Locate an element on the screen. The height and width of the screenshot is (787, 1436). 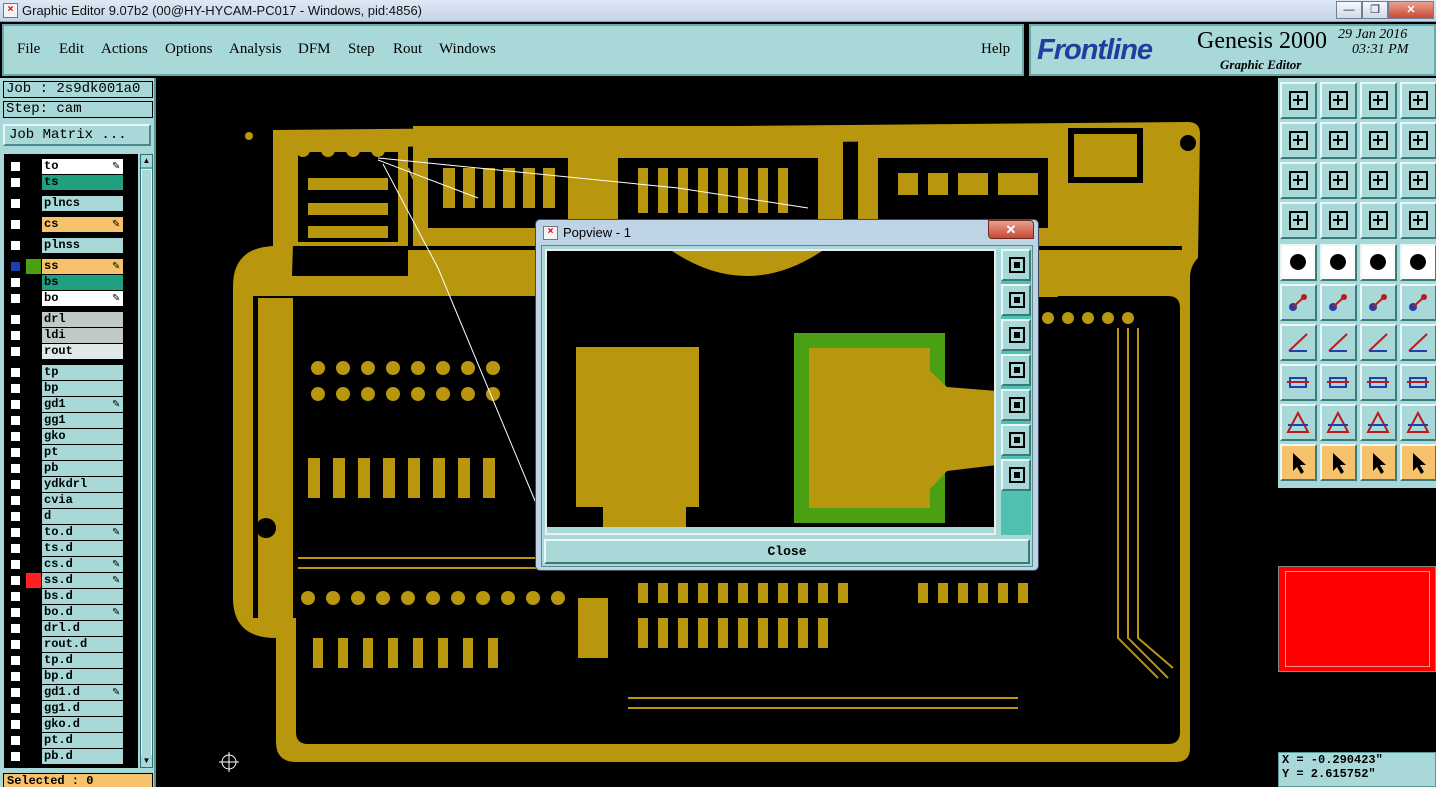
select-icon is located at coordinates (1298, 462).